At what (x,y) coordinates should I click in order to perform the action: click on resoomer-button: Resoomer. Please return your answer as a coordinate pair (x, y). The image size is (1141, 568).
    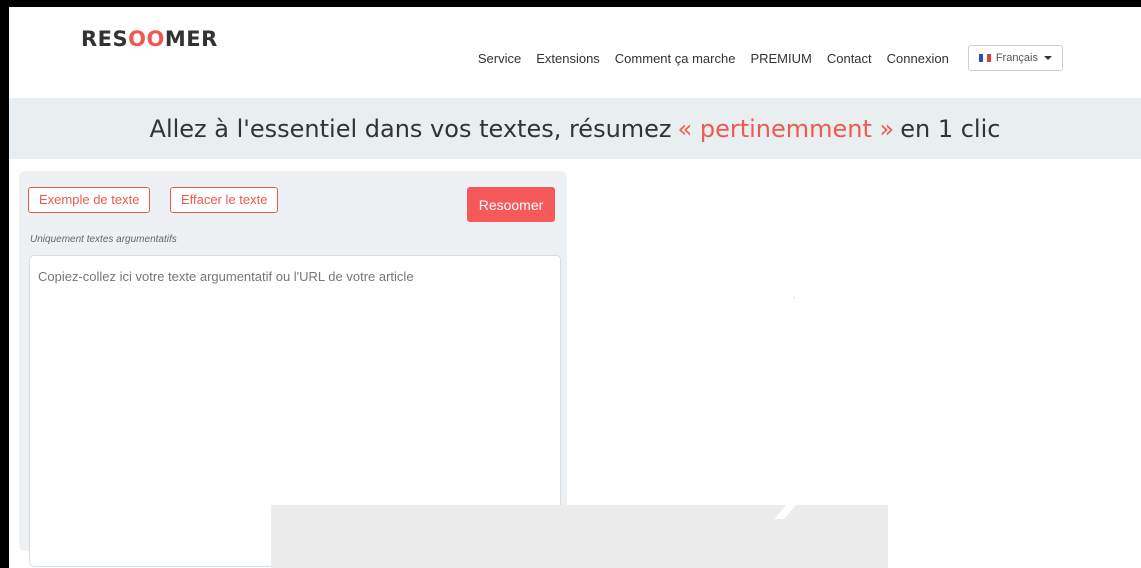
    Looking at the image, I should click on (511, 204).